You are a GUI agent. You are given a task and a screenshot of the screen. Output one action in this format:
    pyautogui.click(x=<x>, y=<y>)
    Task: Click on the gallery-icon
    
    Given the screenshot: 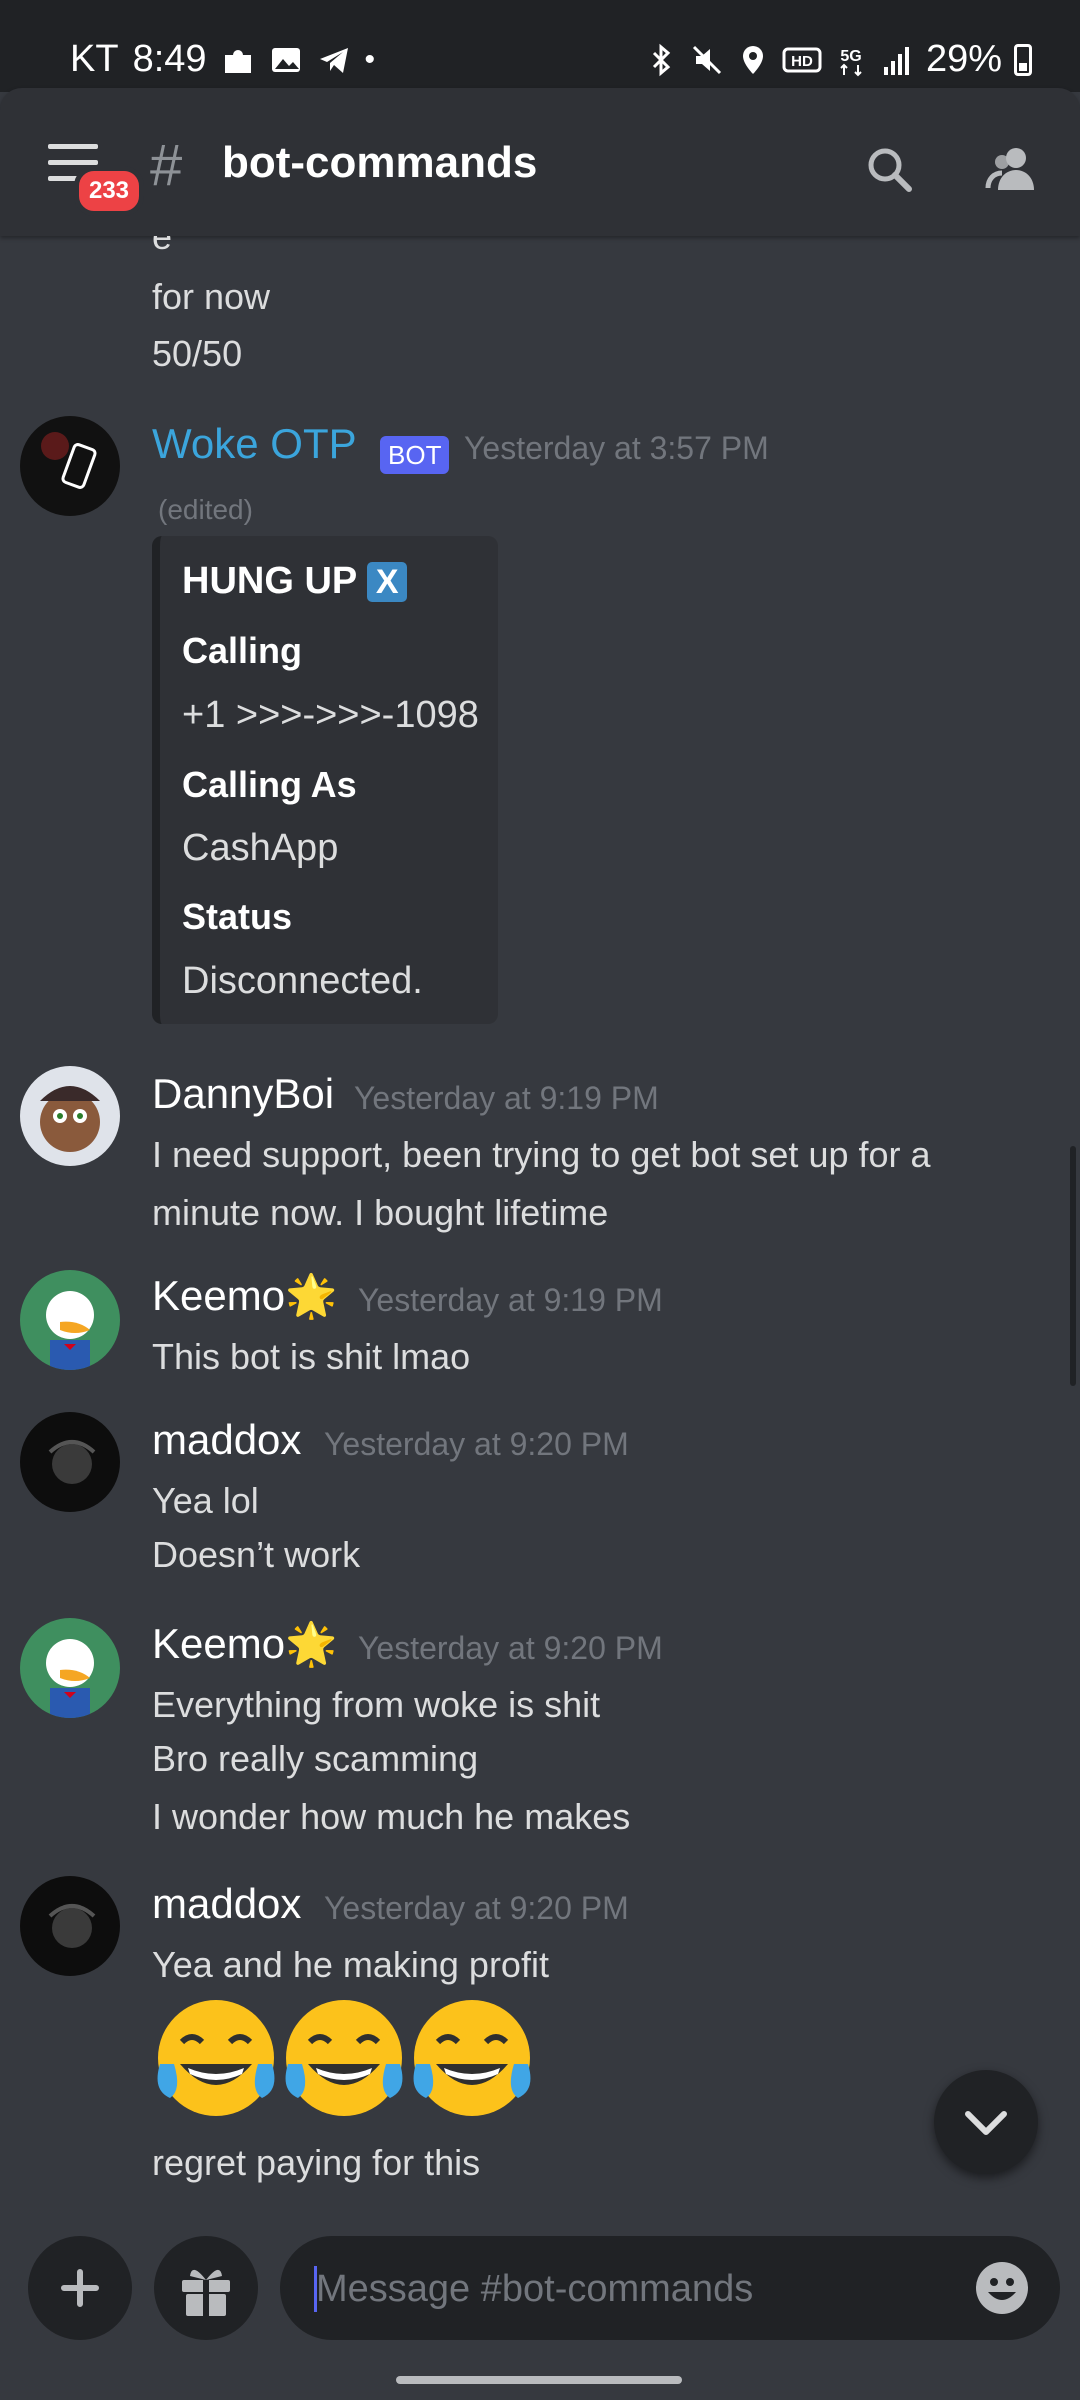 What is the action you would take?
    pyautogui.click(x=285, y=59)
    